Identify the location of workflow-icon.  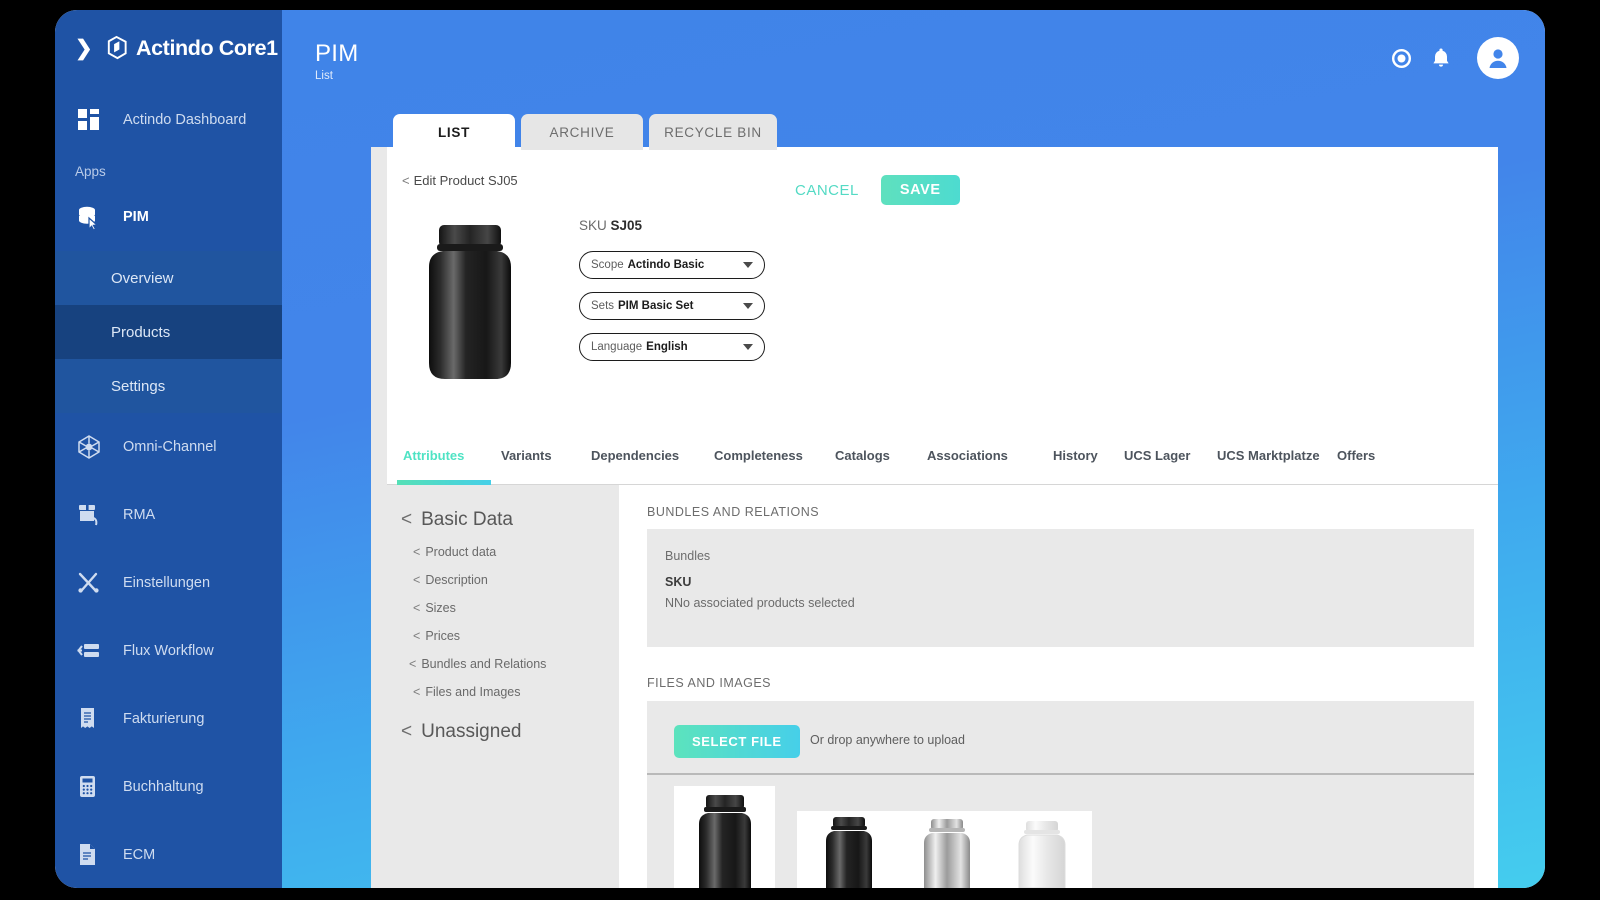
(89, 651).